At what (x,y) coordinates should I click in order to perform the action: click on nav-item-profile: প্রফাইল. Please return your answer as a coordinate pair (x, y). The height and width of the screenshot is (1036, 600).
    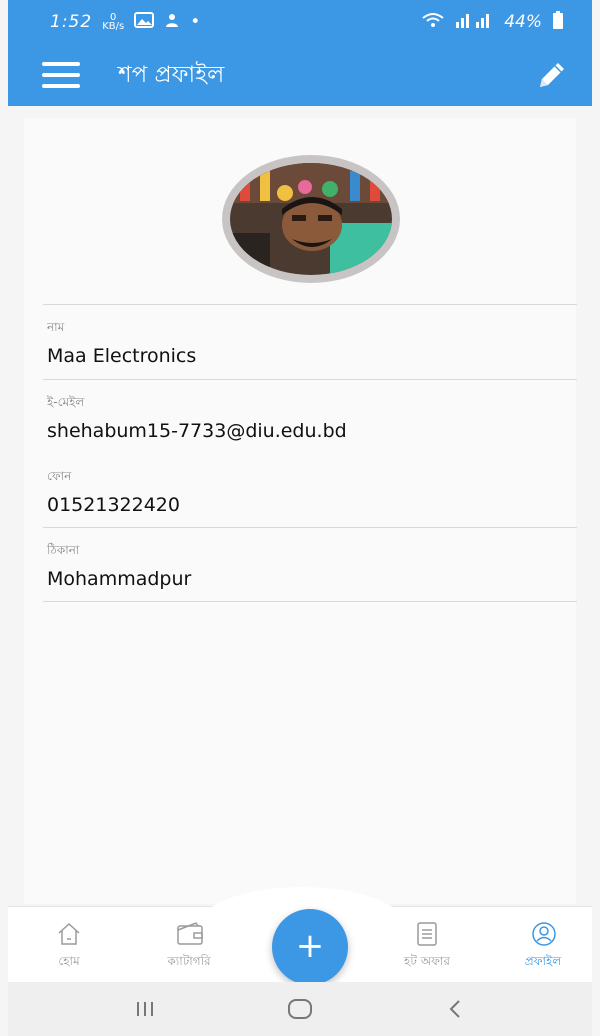
    Looking at the image, I should click on (543, 947).